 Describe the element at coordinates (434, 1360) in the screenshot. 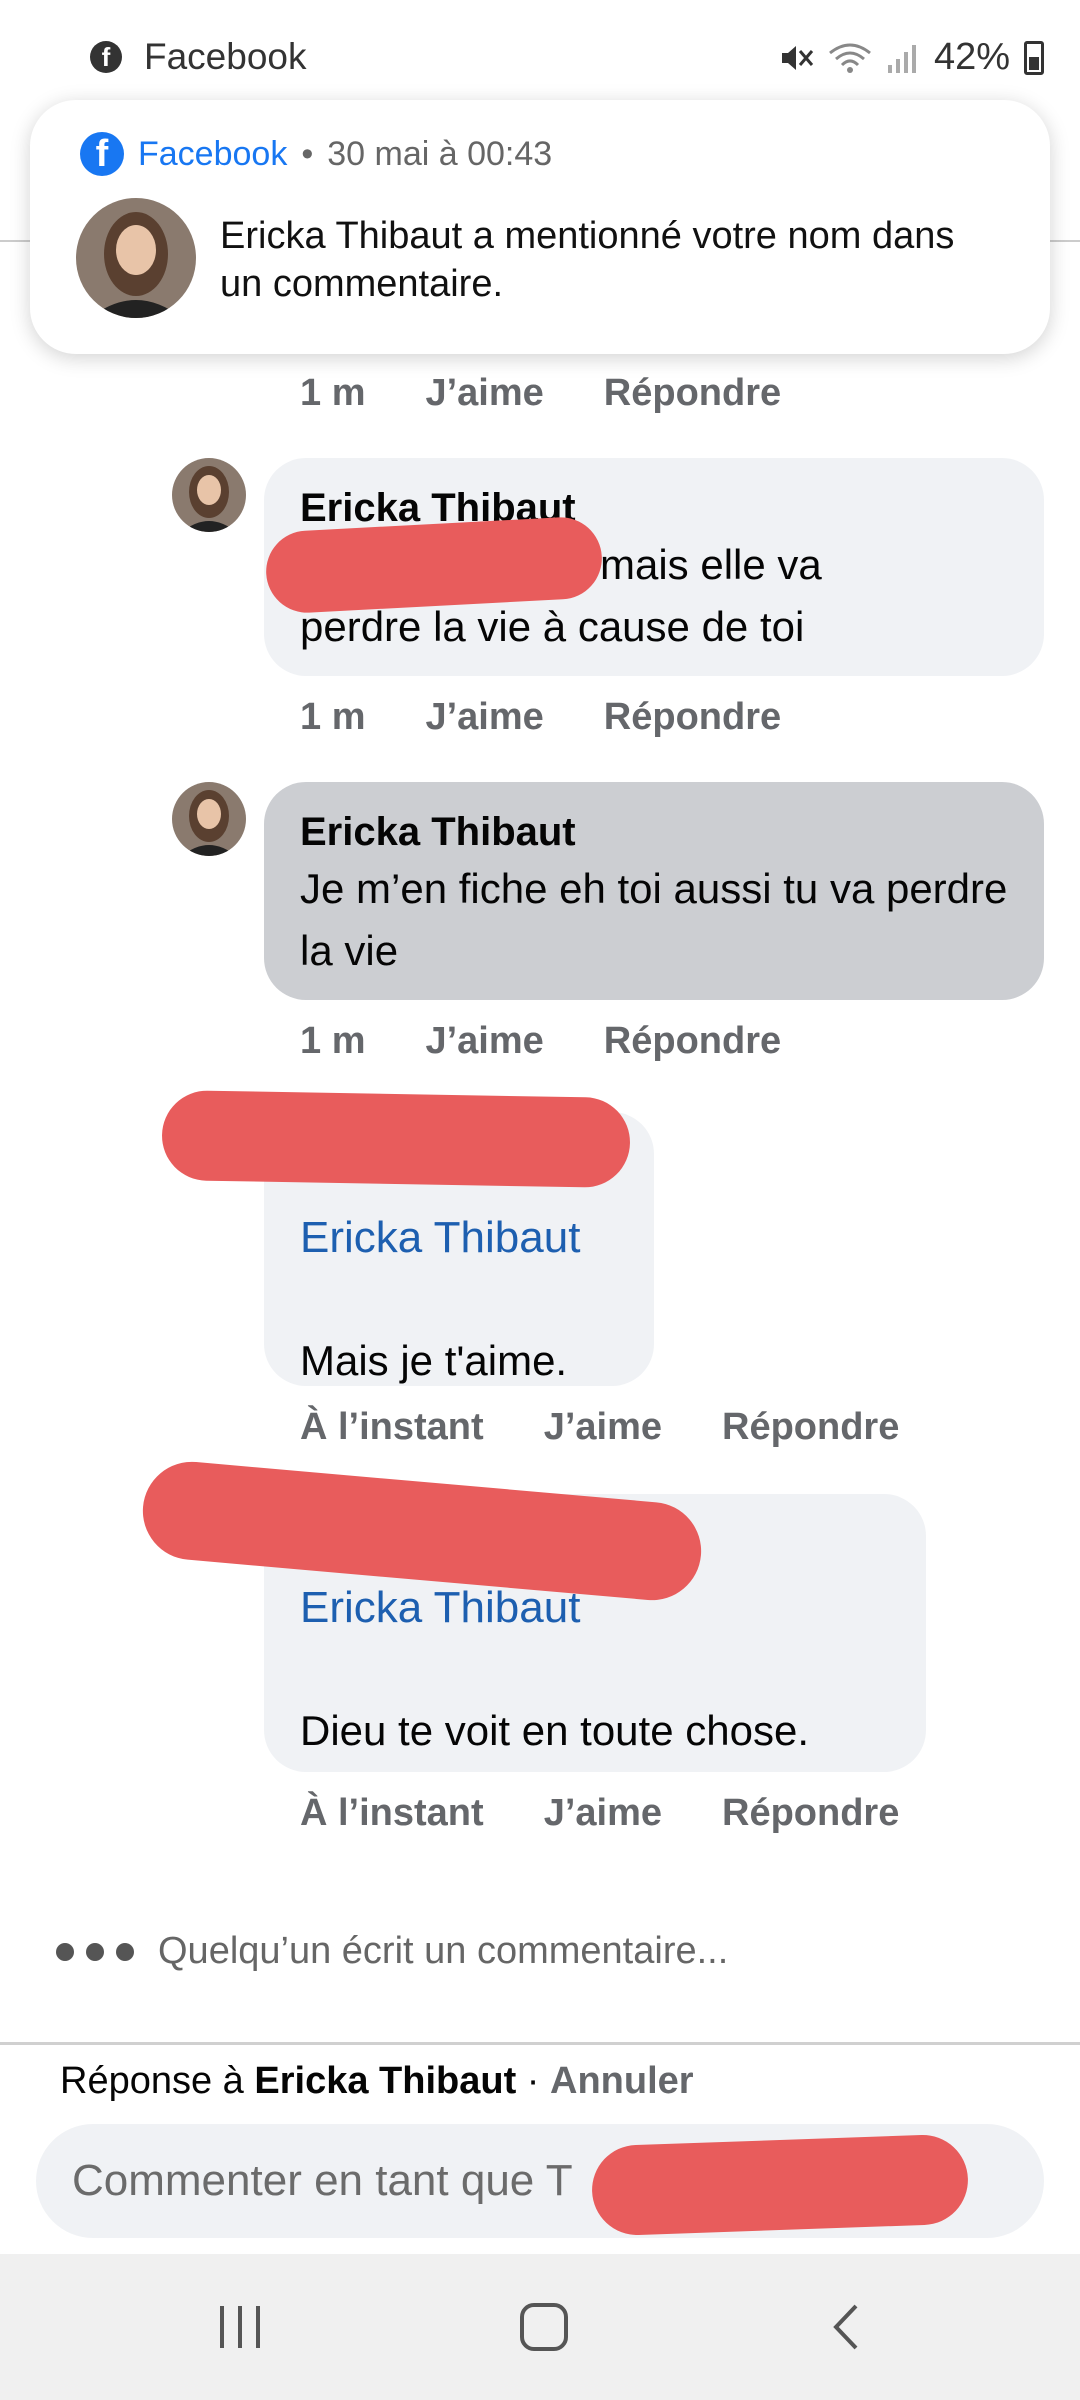

I see `comment-text: Mais je t'aime.` at that location.